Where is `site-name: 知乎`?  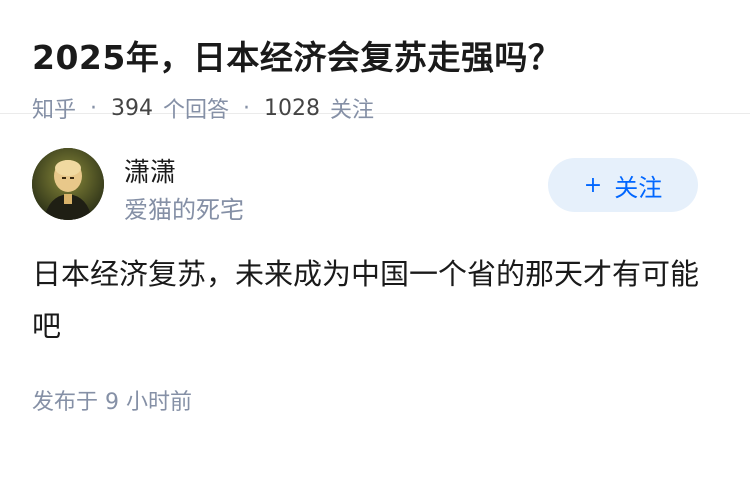 site-name: 知乎 is located at coordinates (54, 108).